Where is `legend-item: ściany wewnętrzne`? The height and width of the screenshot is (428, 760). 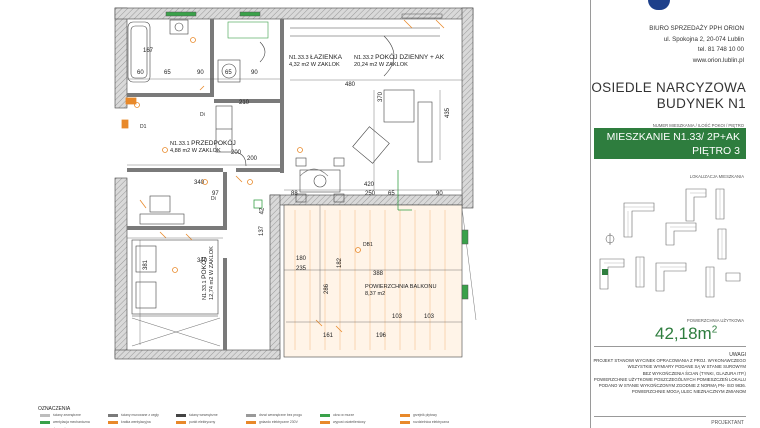 legend-item: ściany wewnętrzne is located at coordinates (203, 415).